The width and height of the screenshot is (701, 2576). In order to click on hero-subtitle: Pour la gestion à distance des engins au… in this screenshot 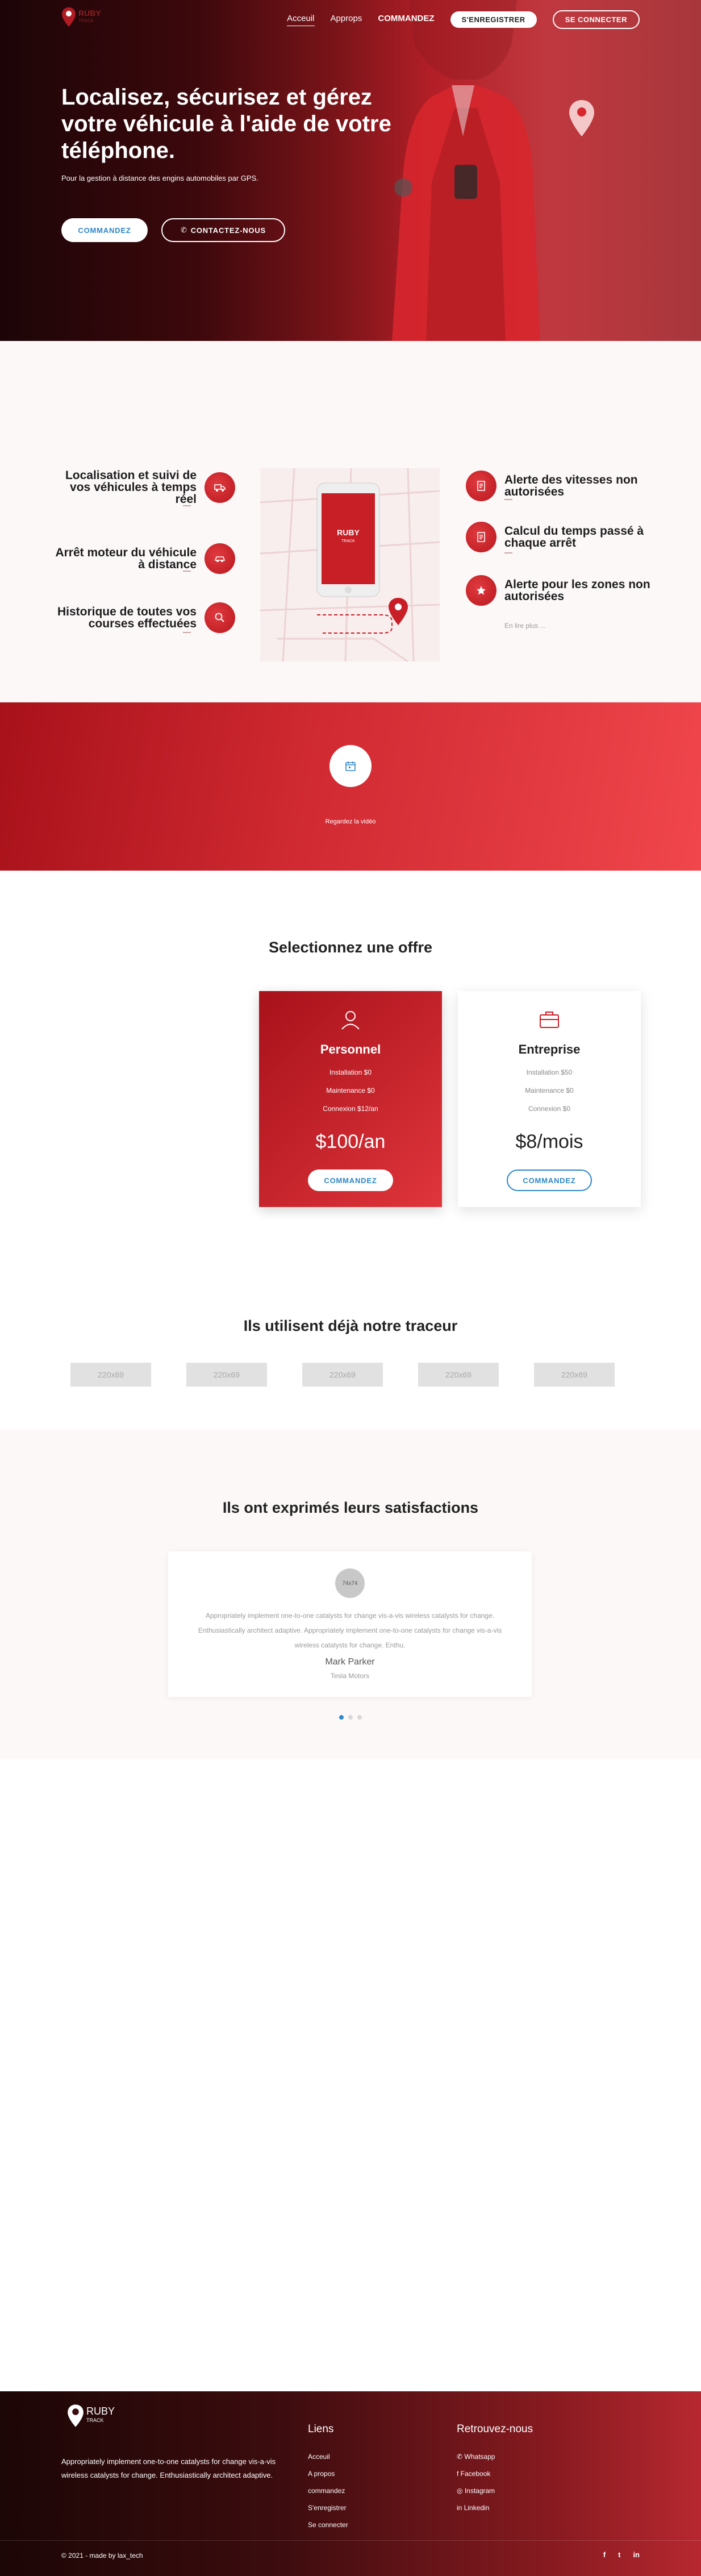, I will do `click(159, 178)`.